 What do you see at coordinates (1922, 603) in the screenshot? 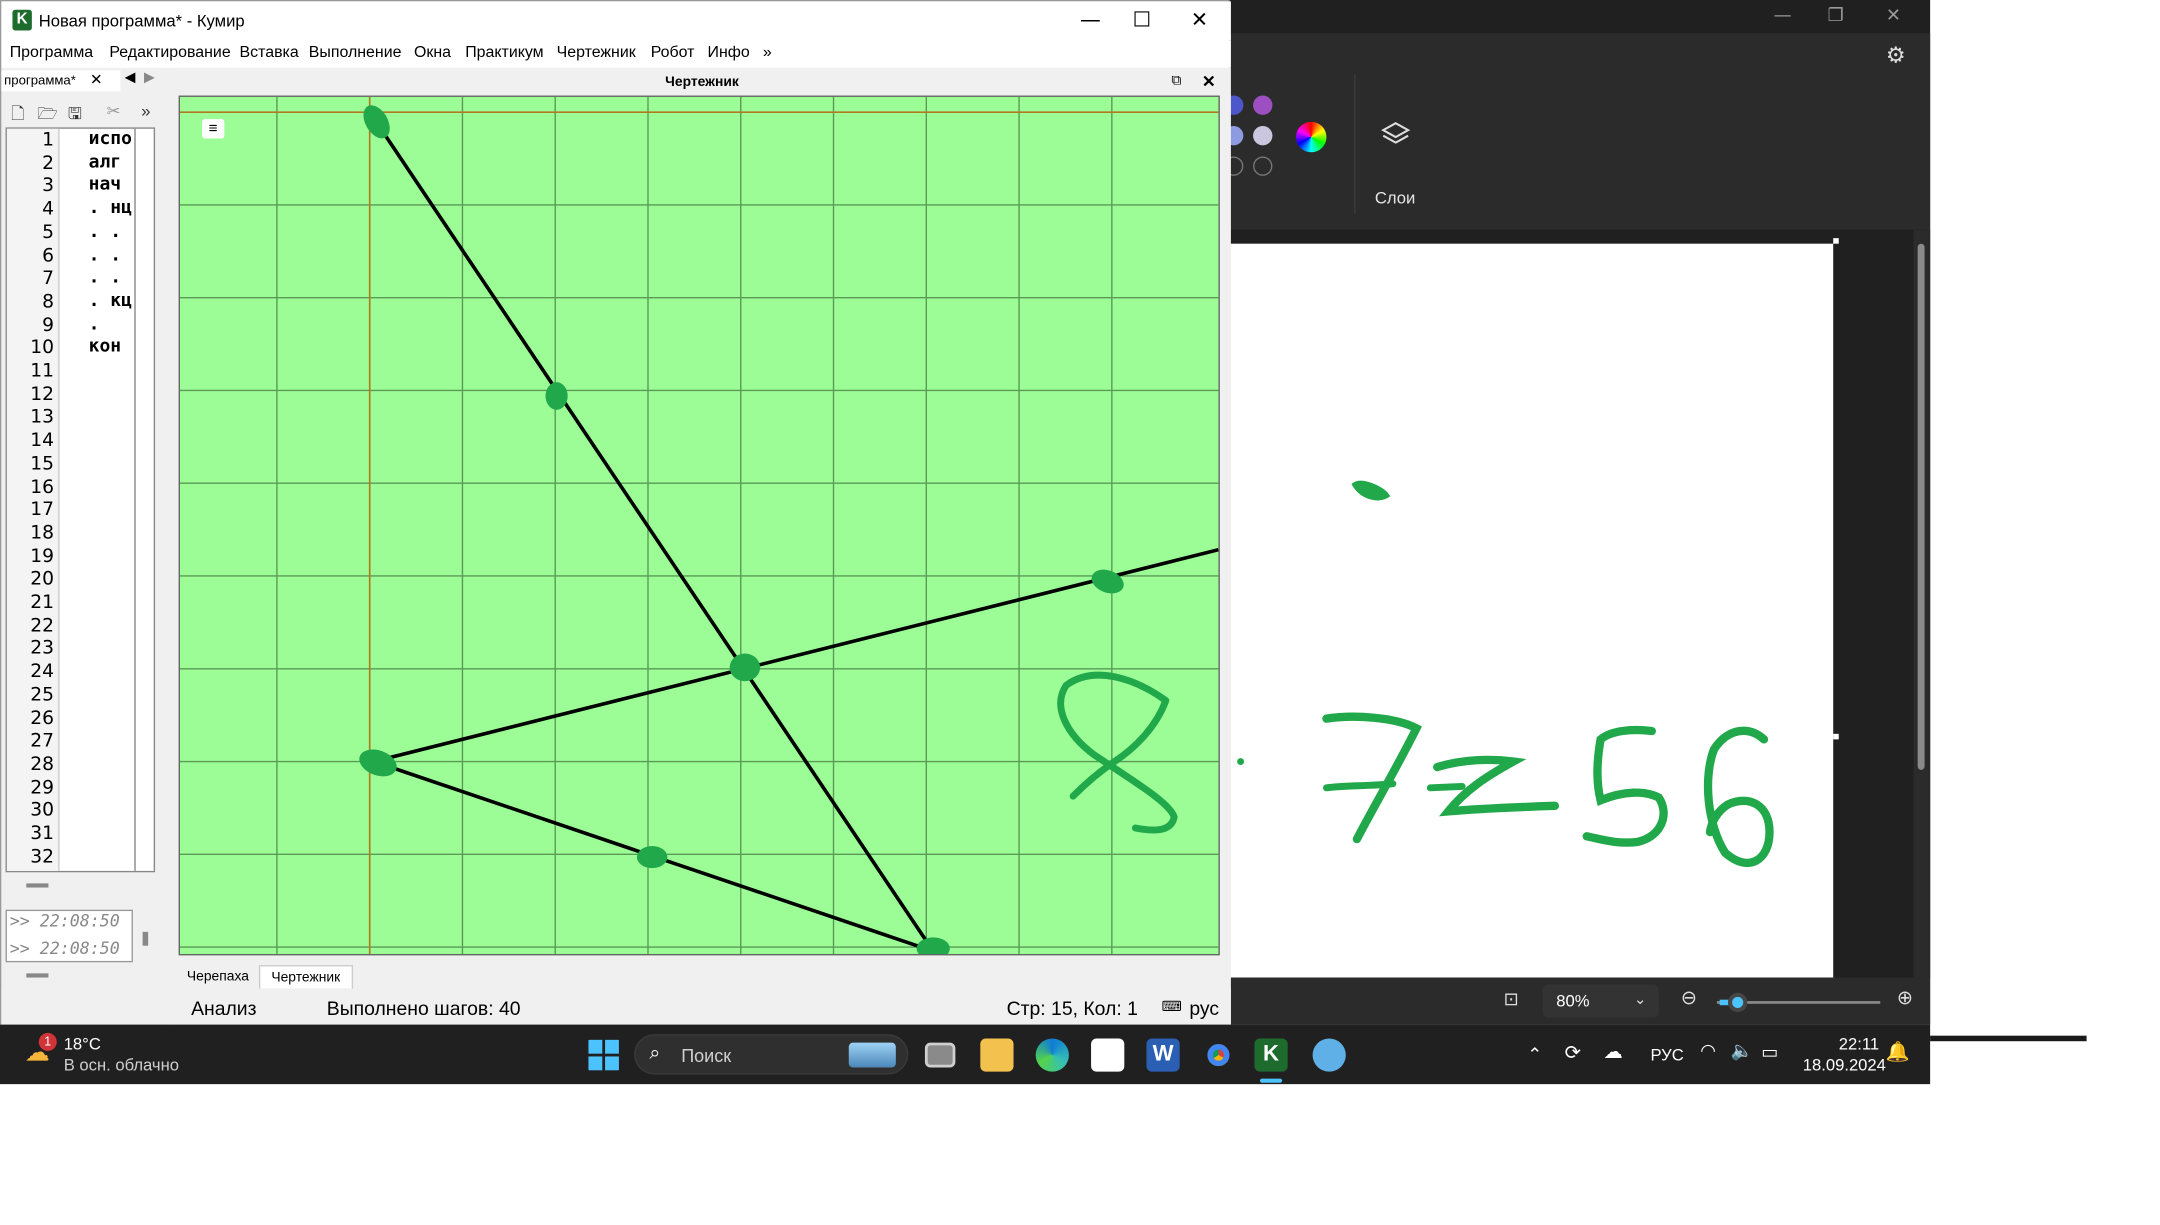
I see `paint-vertical-scrollbar` at bounding box center [1922, 603].